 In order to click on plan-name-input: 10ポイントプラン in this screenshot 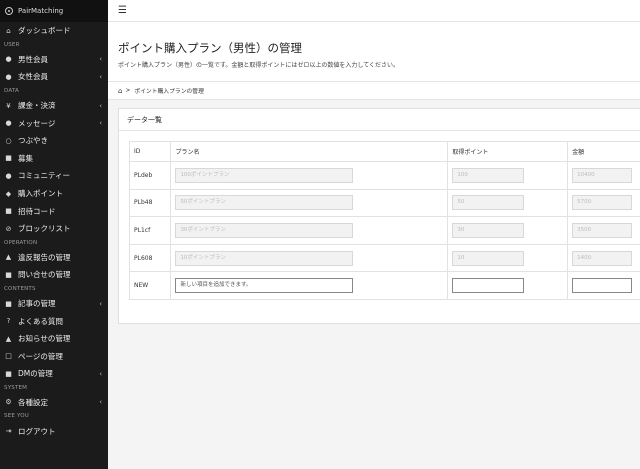, I will do `click(264, 258)`.